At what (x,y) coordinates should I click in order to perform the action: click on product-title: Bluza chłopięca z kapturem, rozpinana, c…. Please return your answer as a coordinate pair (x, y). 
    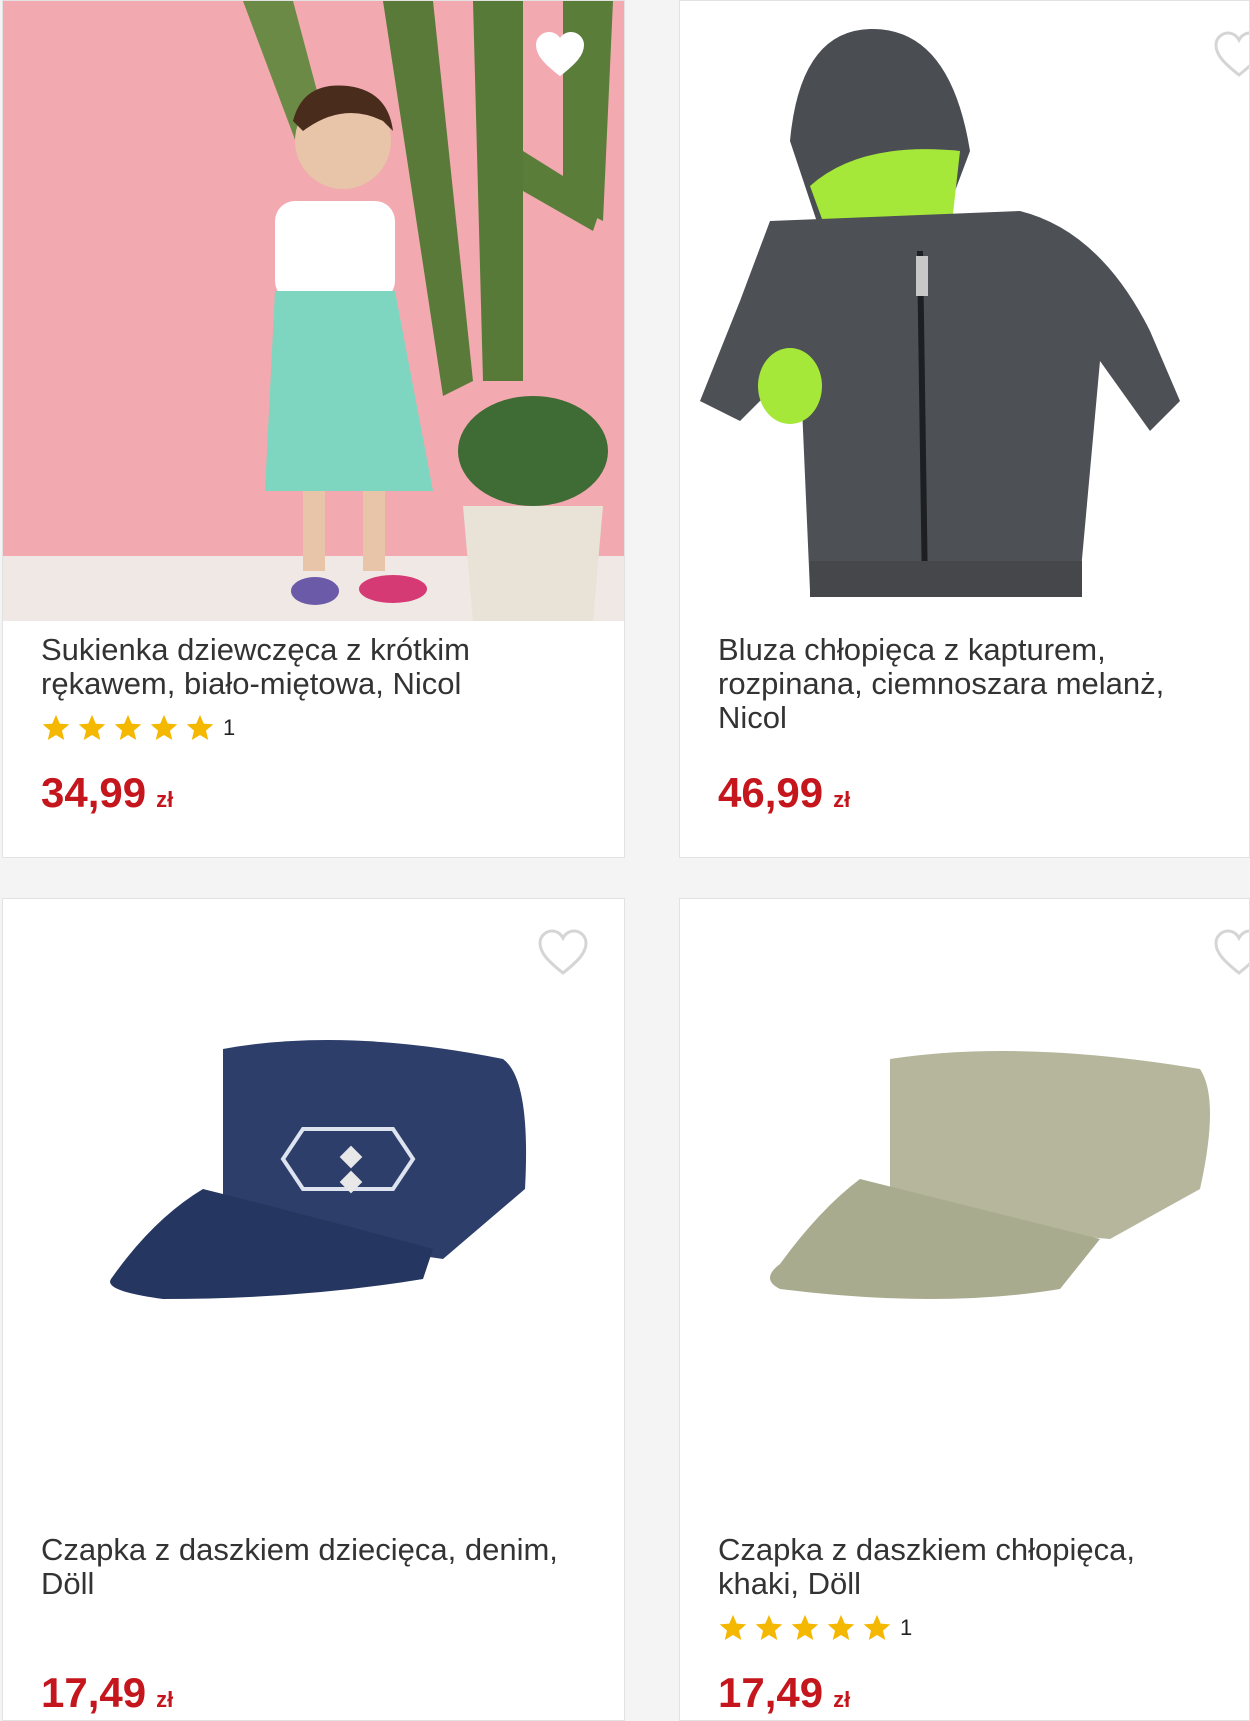
    Looking at the image, I should click on (968, 684).